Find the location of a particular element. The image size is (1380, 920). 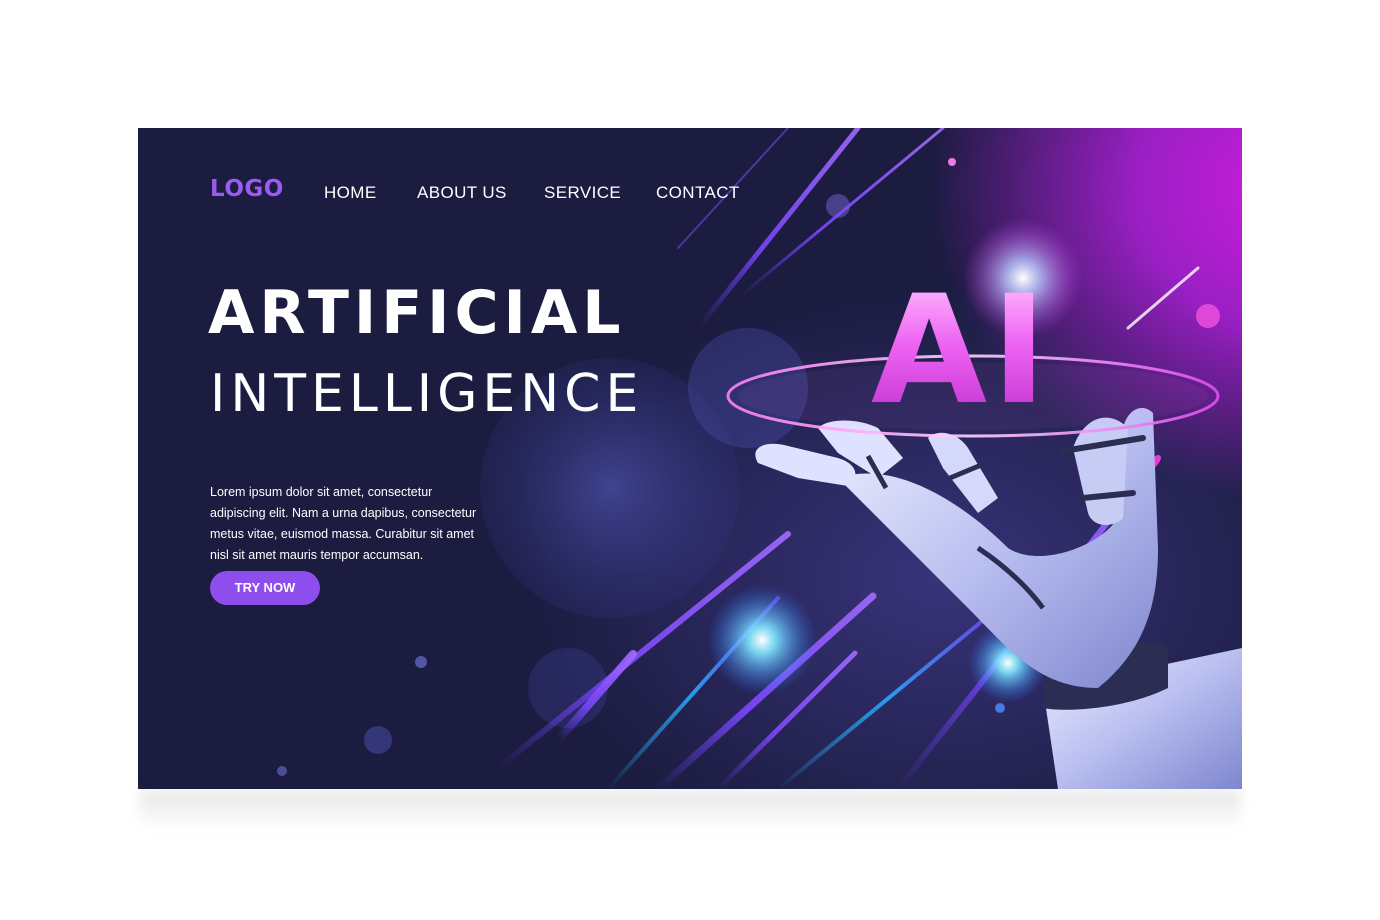

hero-title-line2: INTELLIGENCE is located at coordinates (427, 394).